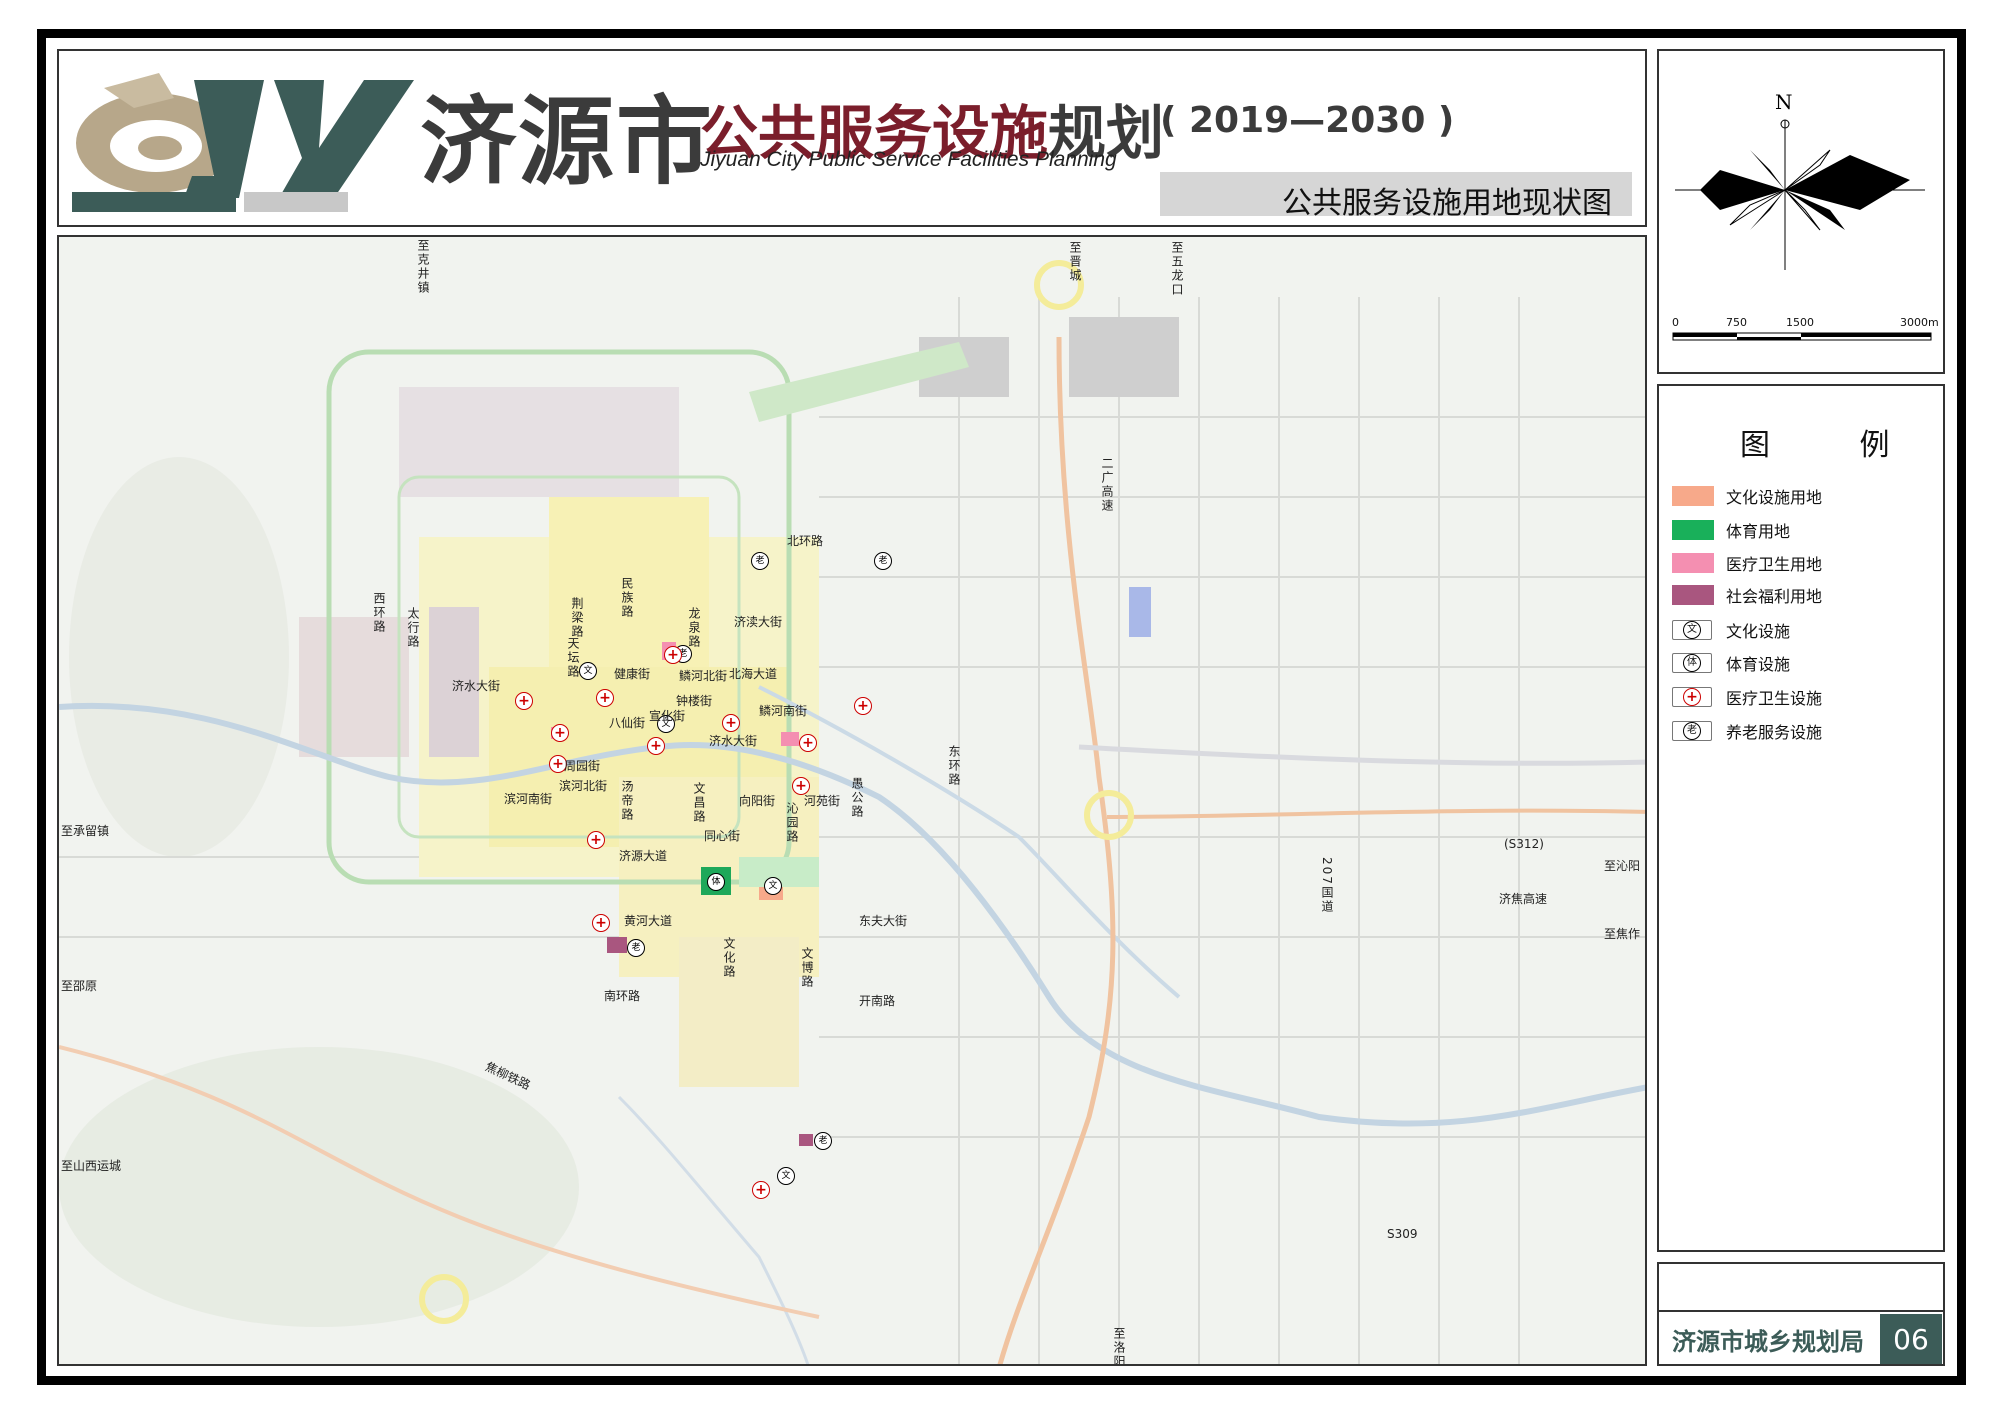  I want to click on label-binhe-south: 滨河南街, so click(528, 799).